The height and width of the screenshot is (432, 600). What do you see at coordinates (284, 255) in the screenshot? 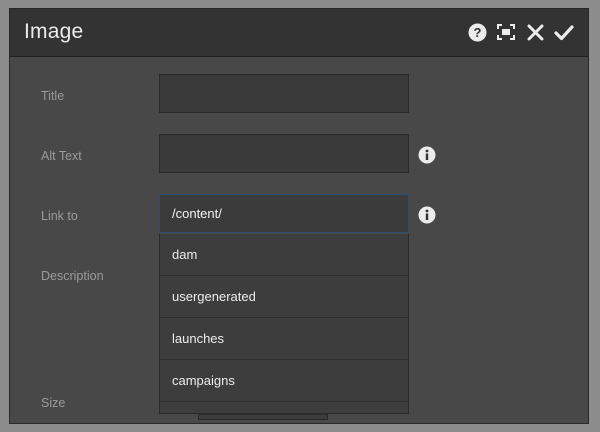
I see `autocomplete-item: dam` at bounding box center [284, 255].